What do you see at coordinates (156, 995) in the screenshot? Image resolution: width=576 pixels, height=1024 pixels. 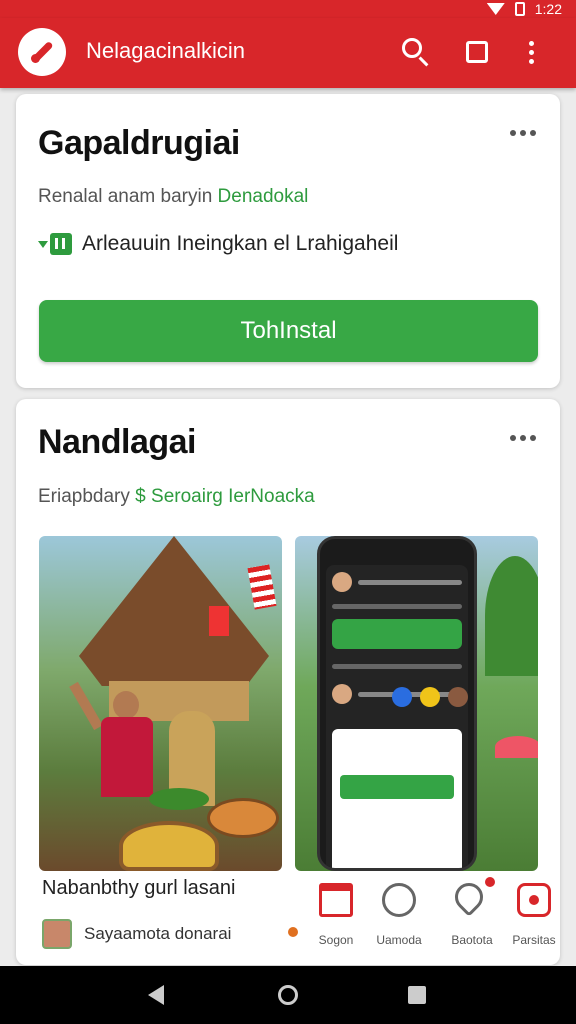 I see `back-icon` at bounding box center [156, 995].